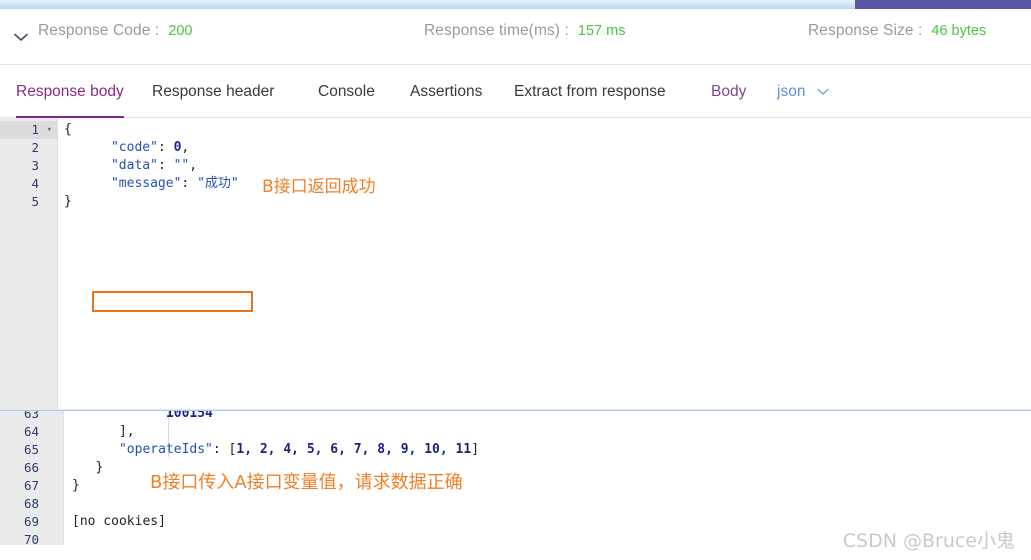 This screenshot has width=1031, height=560. I want to click on horizontal-scrollbar-thumb, so click(943, 4).